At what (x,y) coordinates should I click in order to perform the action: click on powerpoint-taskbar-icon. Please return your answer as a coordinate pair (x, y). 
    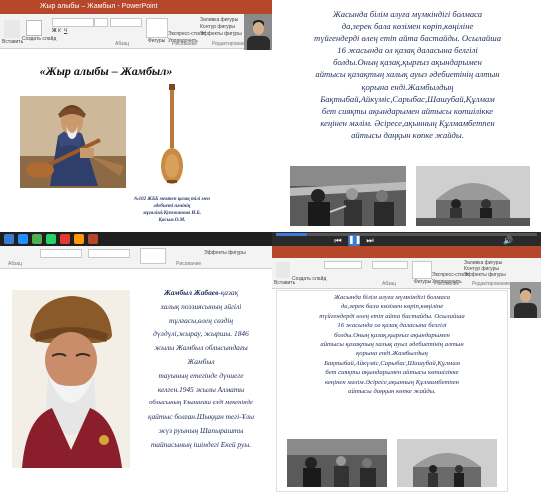
    Looking at the image, I should click on (93, 239).